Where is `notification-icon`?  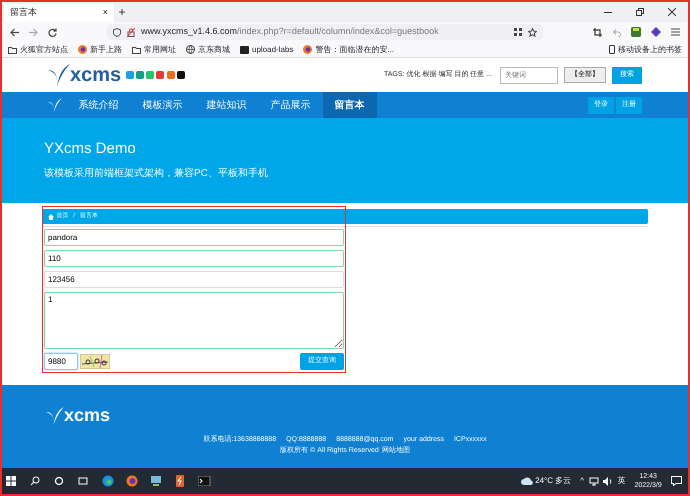 notification-icon is located at coordinates (676, 481).